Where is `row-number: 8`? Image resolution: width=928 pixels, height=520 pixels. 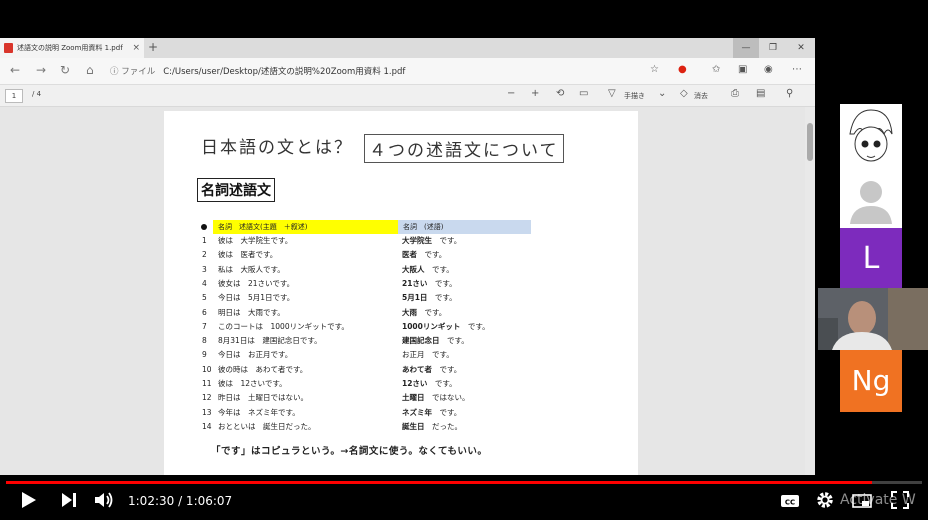
row-number: 8 is located at coordinates (204, 341).